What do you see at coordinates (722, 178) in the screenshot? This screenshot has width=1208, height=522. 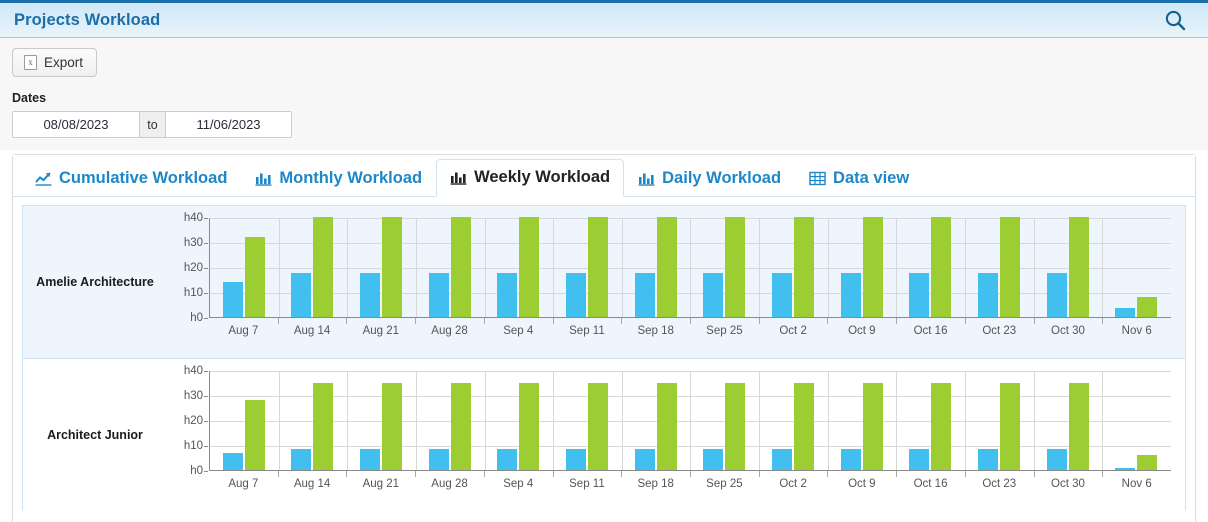 I see `tab-label: Daily Workload` at bounding box center [722, 178].